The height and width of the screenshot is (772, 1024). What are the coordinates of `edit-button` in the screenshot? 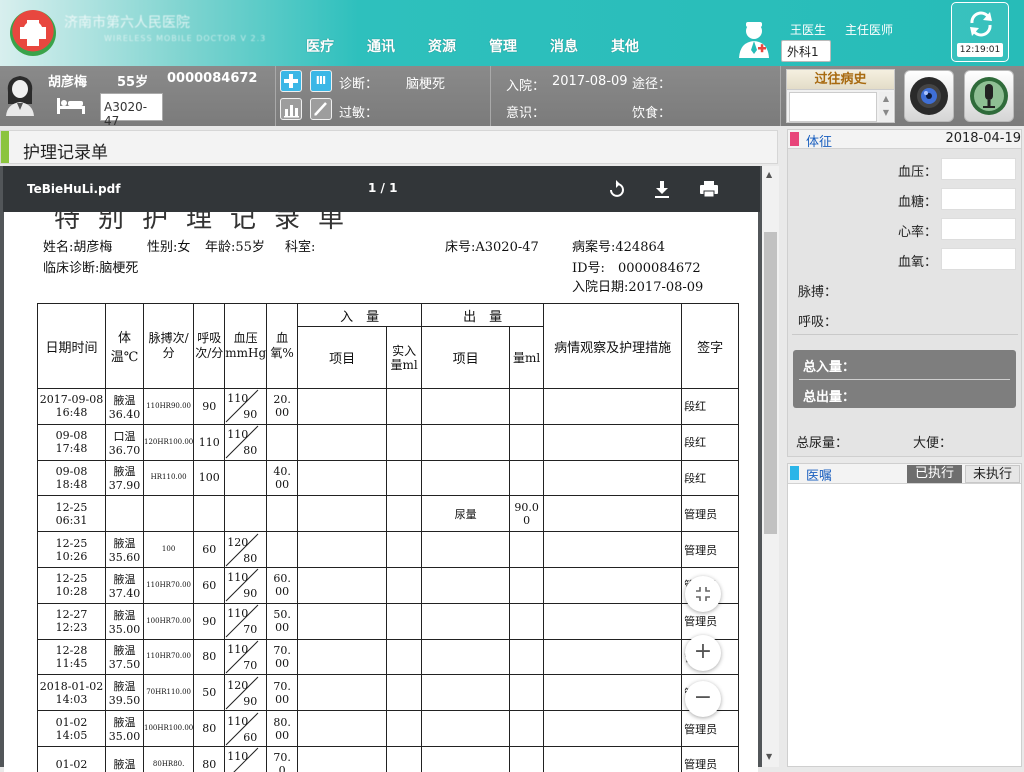 It's located at (321, 109).